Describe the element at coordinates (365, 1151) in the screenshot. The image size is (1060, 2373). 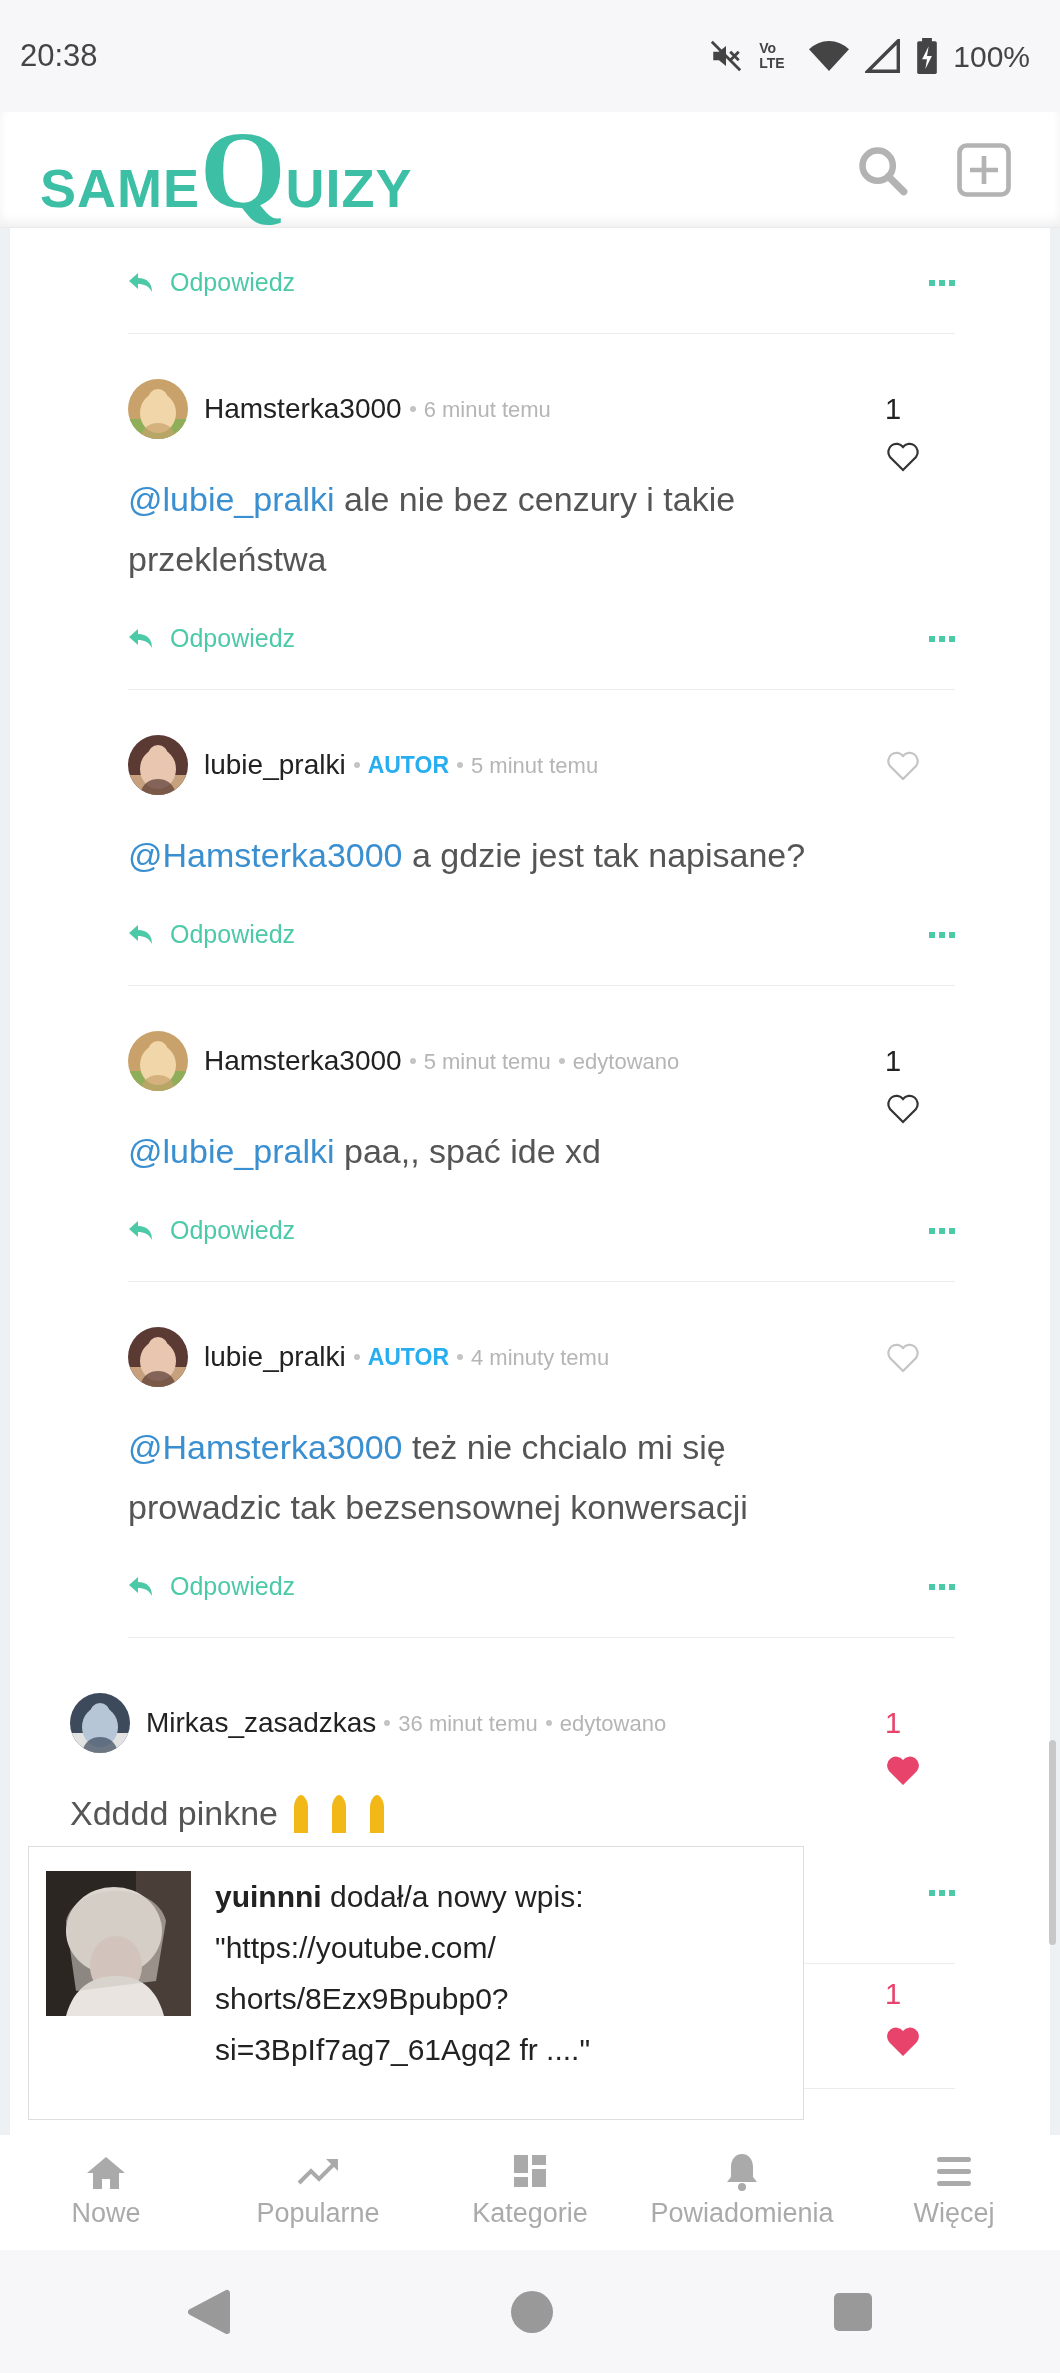
I see `comment-text: @lubie_pralki paa,, spać ide xd` at that location.